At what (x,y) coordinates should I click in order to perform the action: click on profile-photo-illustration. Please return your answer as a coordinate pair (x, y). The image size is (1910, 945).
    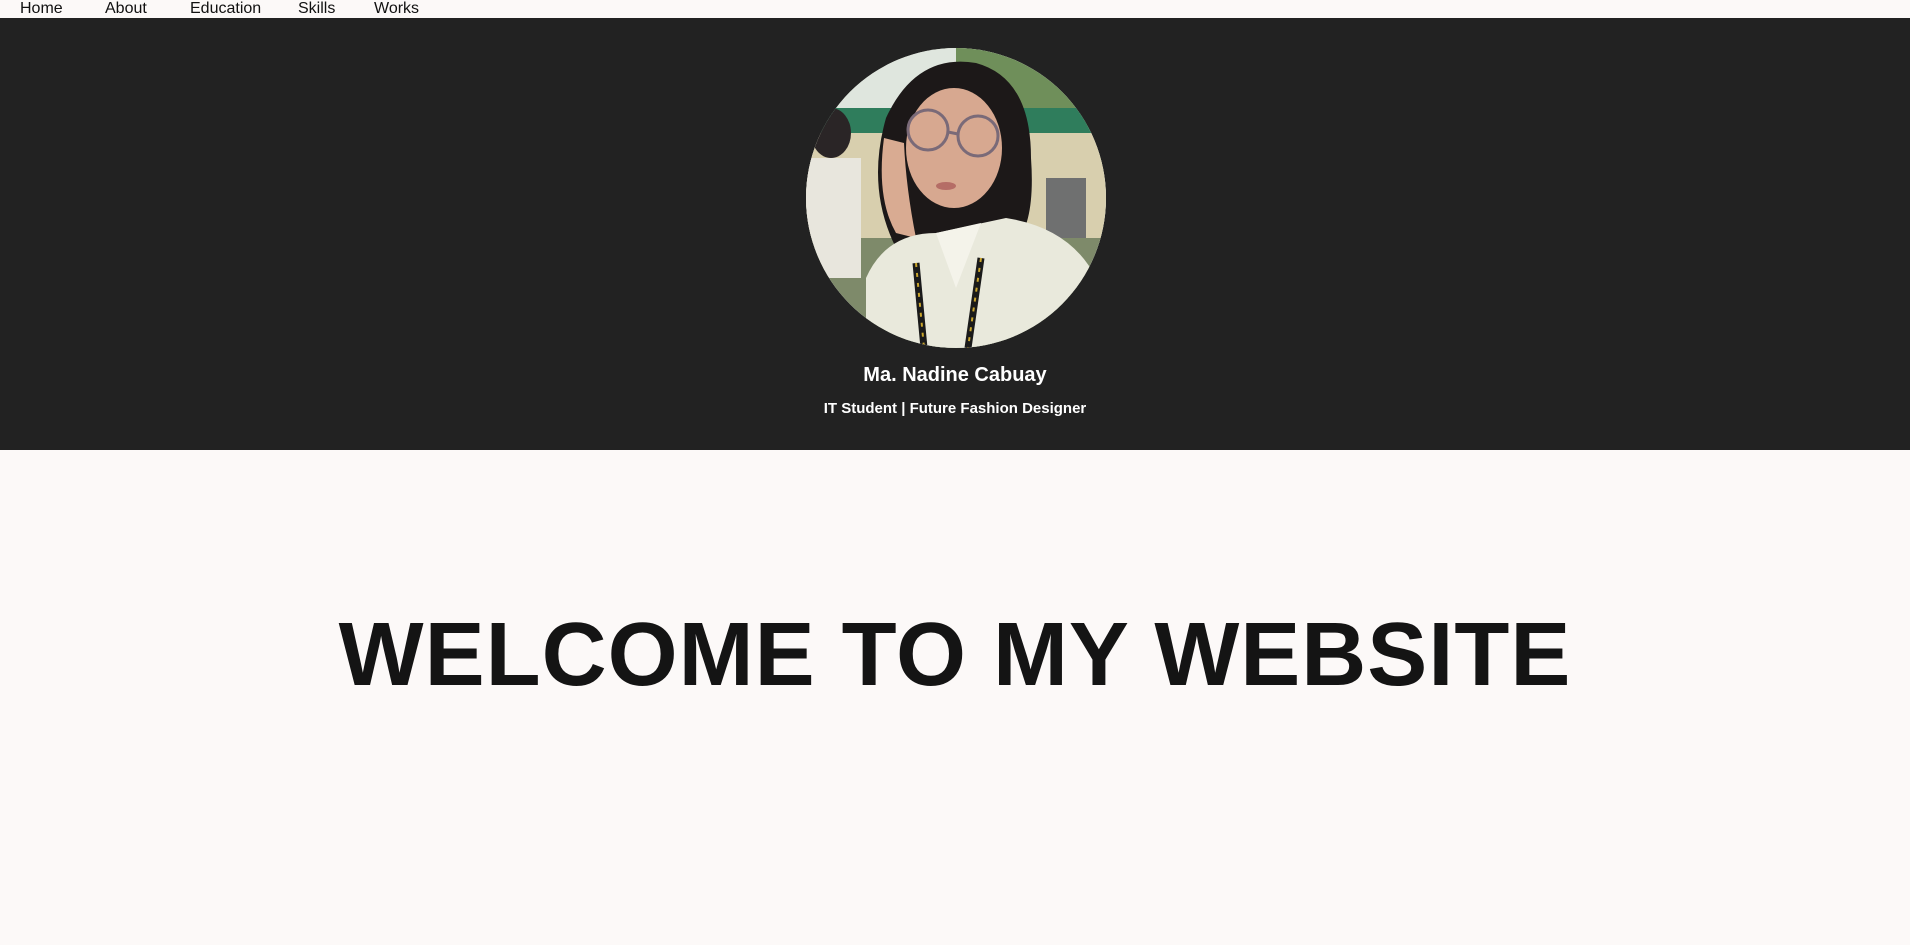
    Looking at the image, I should click on (956, 198).